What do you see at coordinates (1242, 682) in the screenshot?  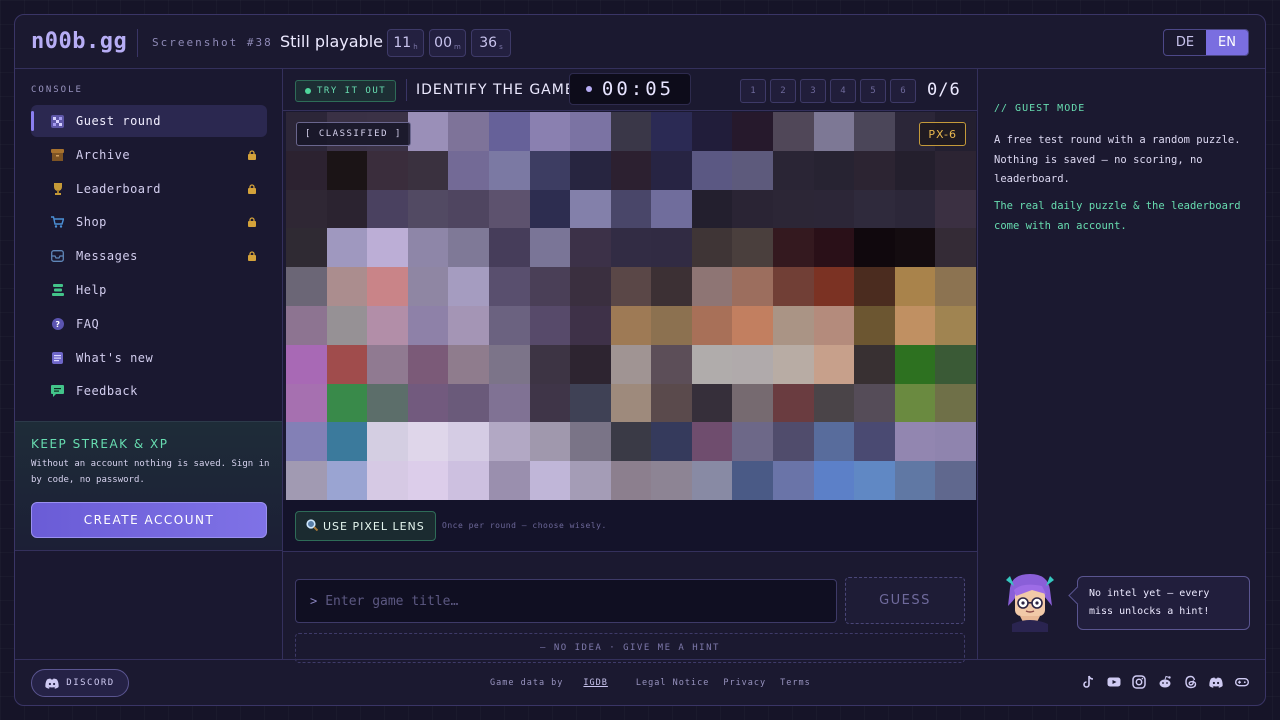 I see `gamepad-icon` at bounding box center [1242, 682].